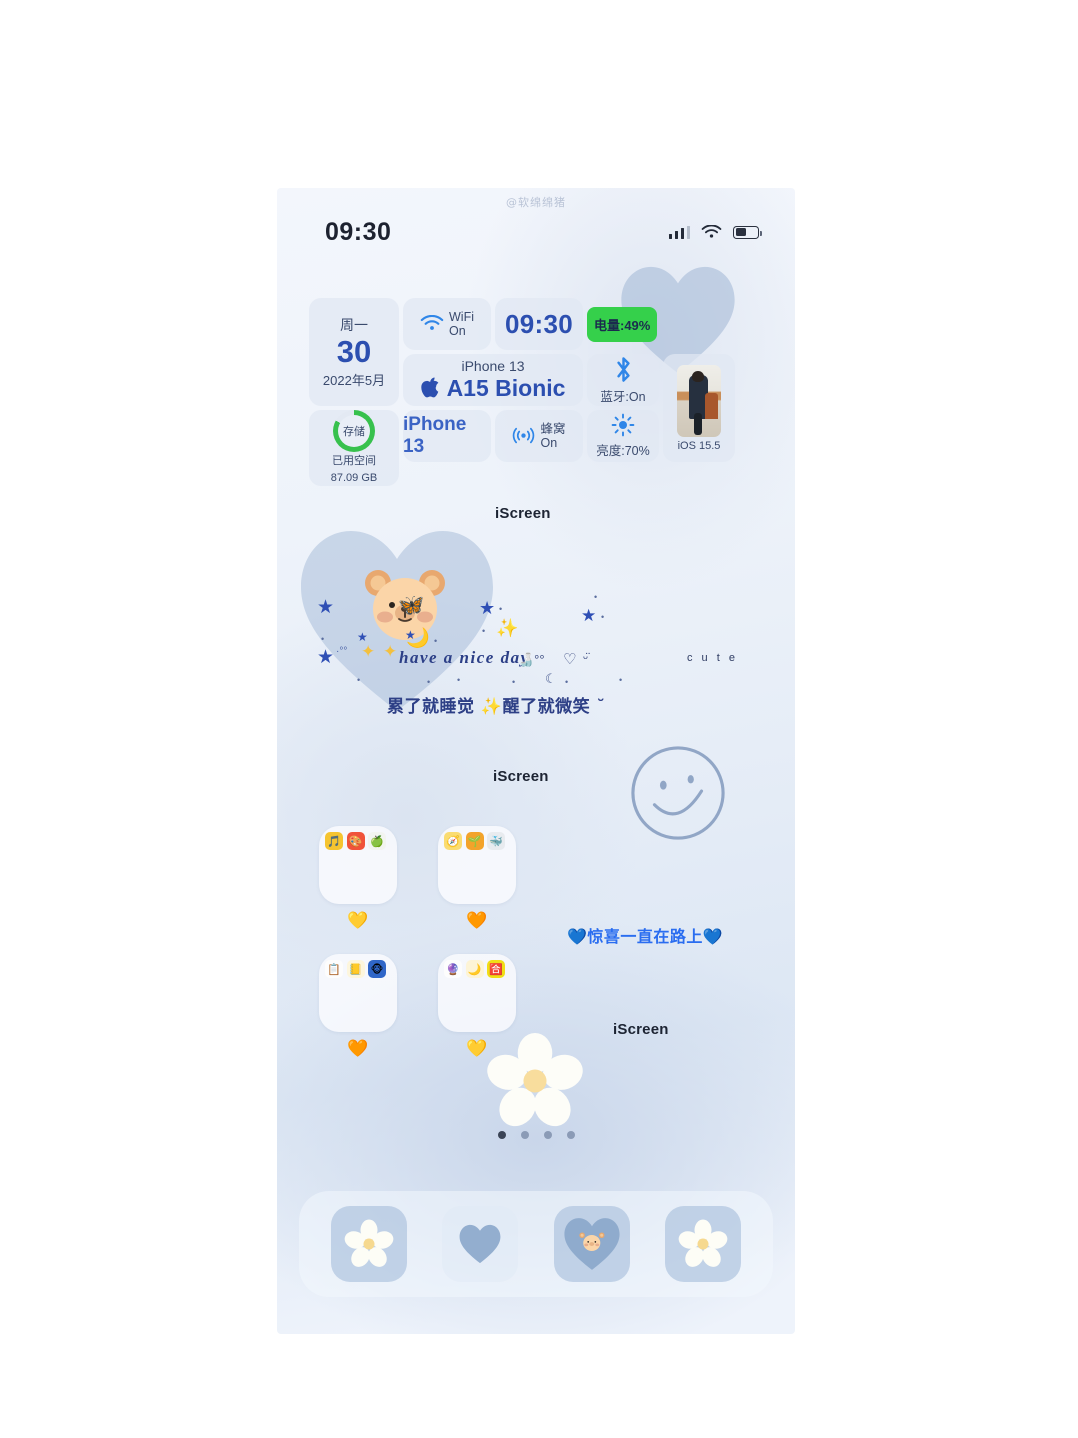  Describe the element at coordinates (549, 443) in the screenshot. I see `cellular-state: On` at that location.